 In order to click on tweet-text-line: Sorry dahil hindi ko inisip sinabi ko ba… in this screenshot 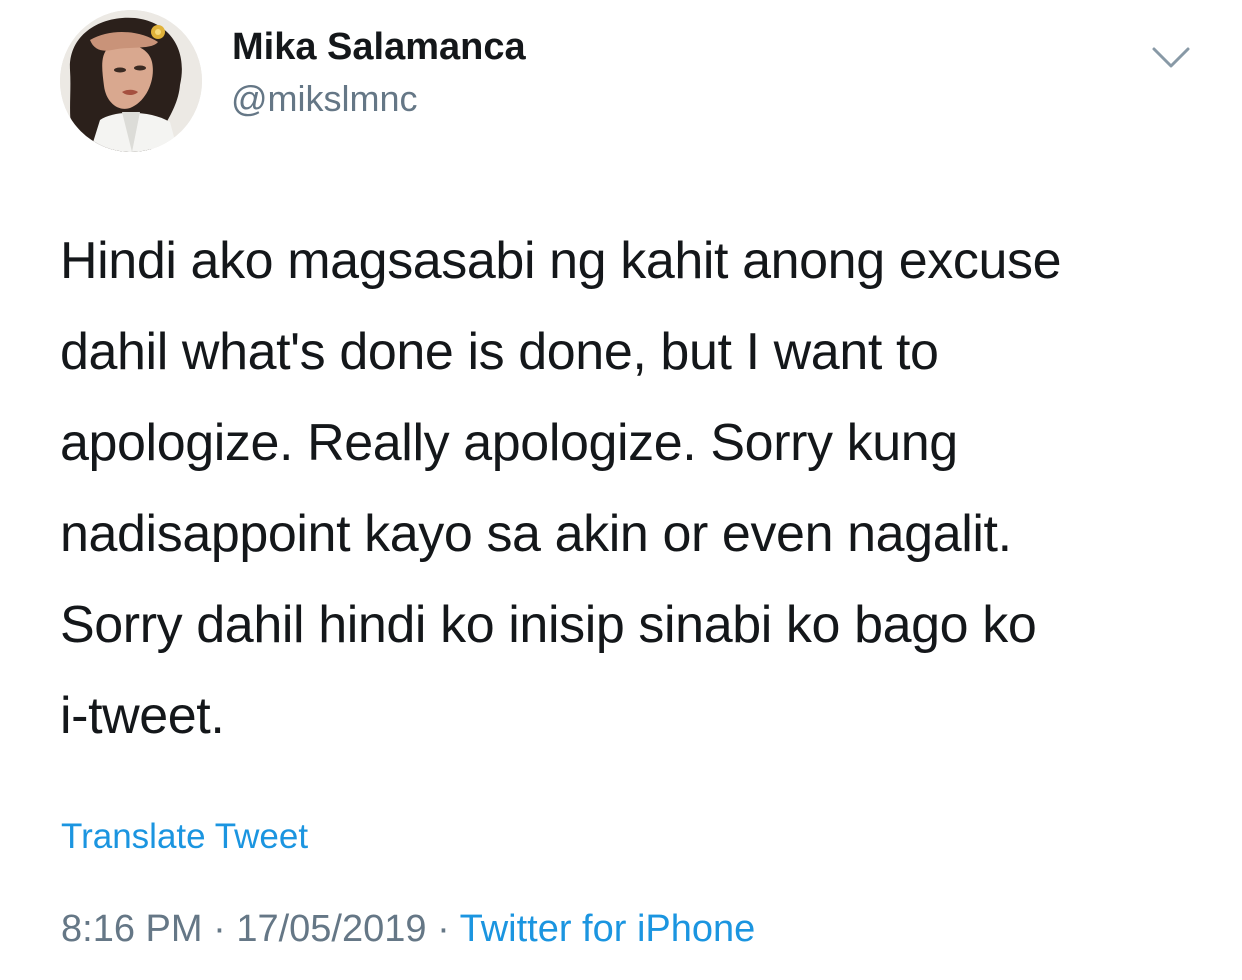, I will do `click(548, 625)`.